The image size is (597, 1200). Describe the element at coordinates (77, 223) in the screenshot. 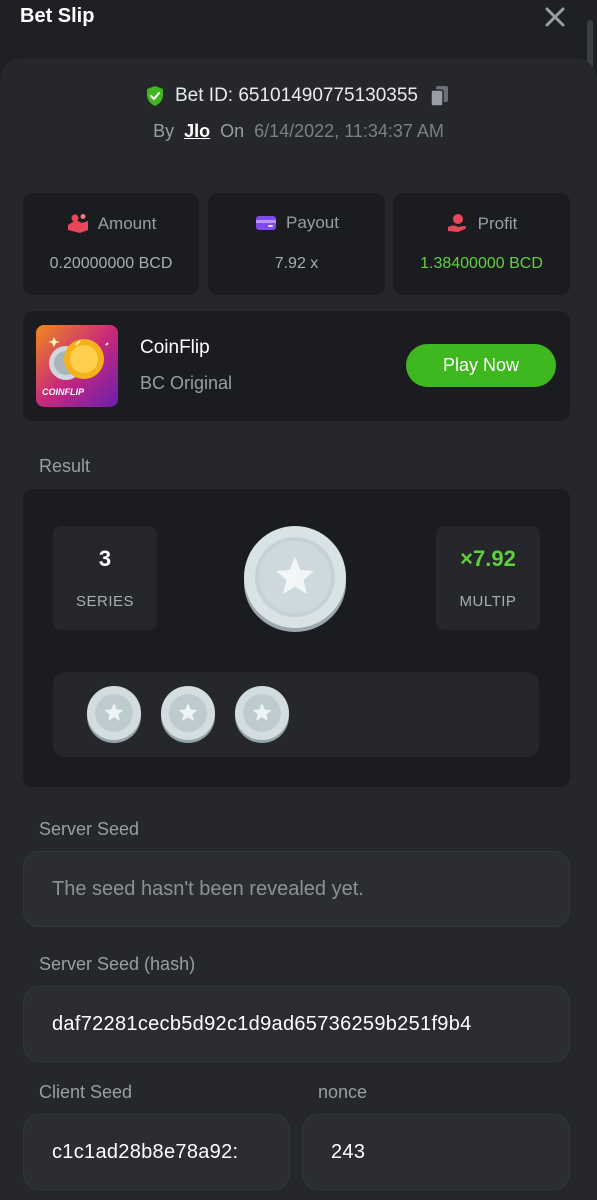

I see `amount-icon` at that location.